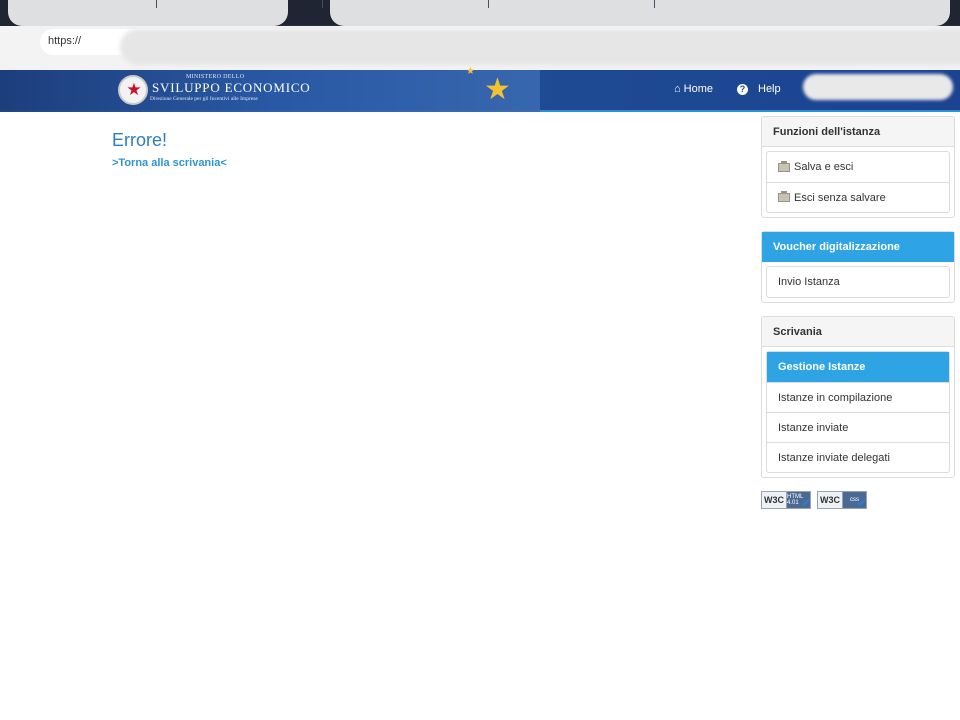 This screenshot has height=720, width=960. I want to click on w3c-html-badge: W3C HTML 4.01 ✔, so click(786, 500).